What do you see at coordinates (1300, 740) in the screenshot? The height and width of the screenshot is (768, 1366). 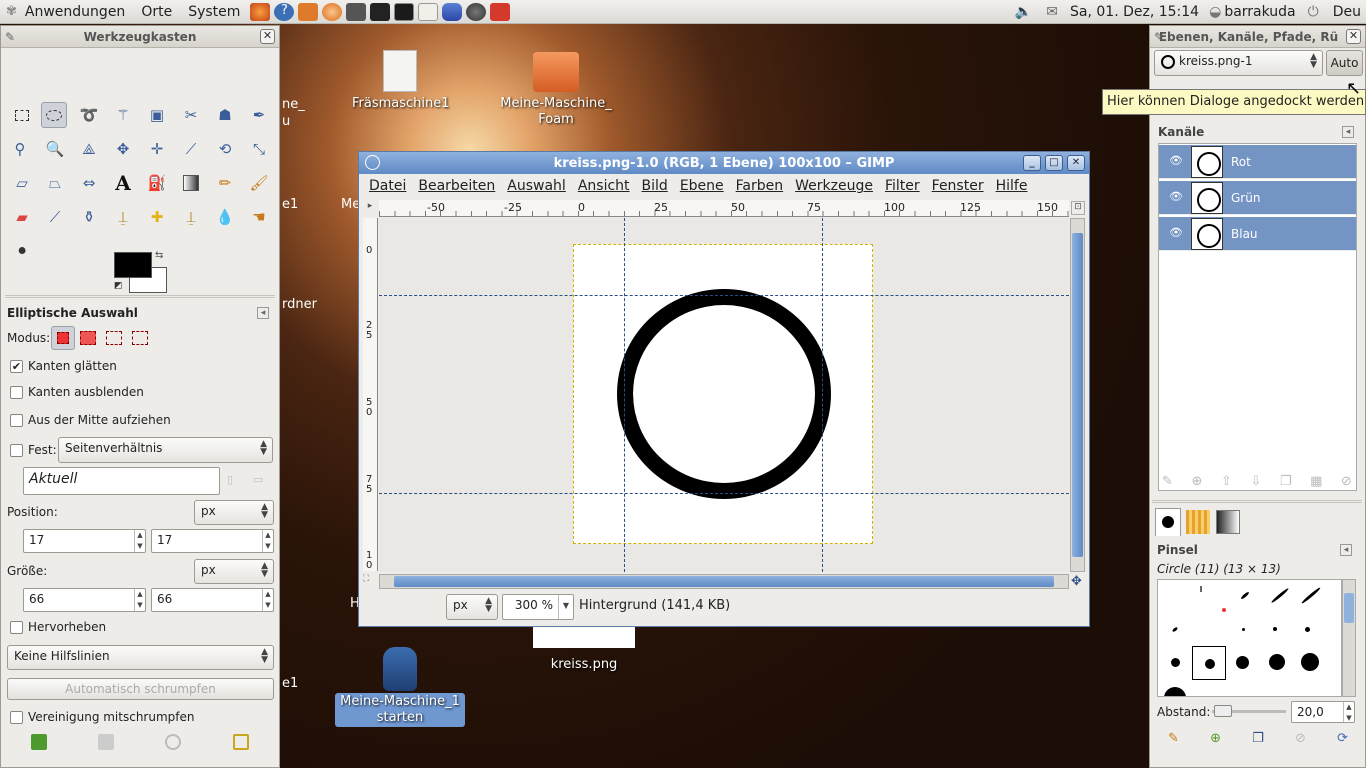 I see `delete-brush-icon: ⊘` at bounding box center [1300, 740].